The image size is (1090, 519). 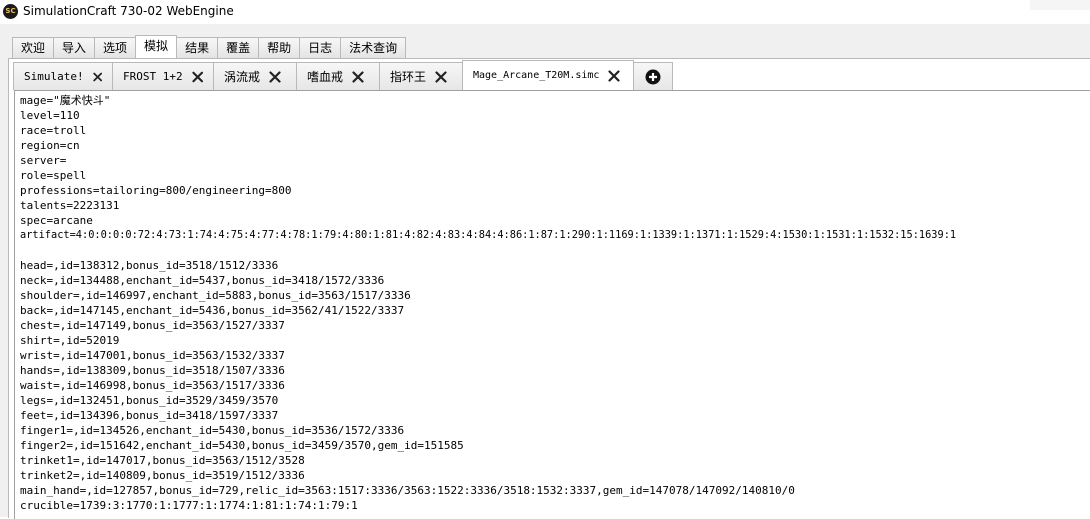 What do you see at coordinates (279, 47) in the screenshot?
I see `tab-help: 帮助` at bounding box center [279, 47].